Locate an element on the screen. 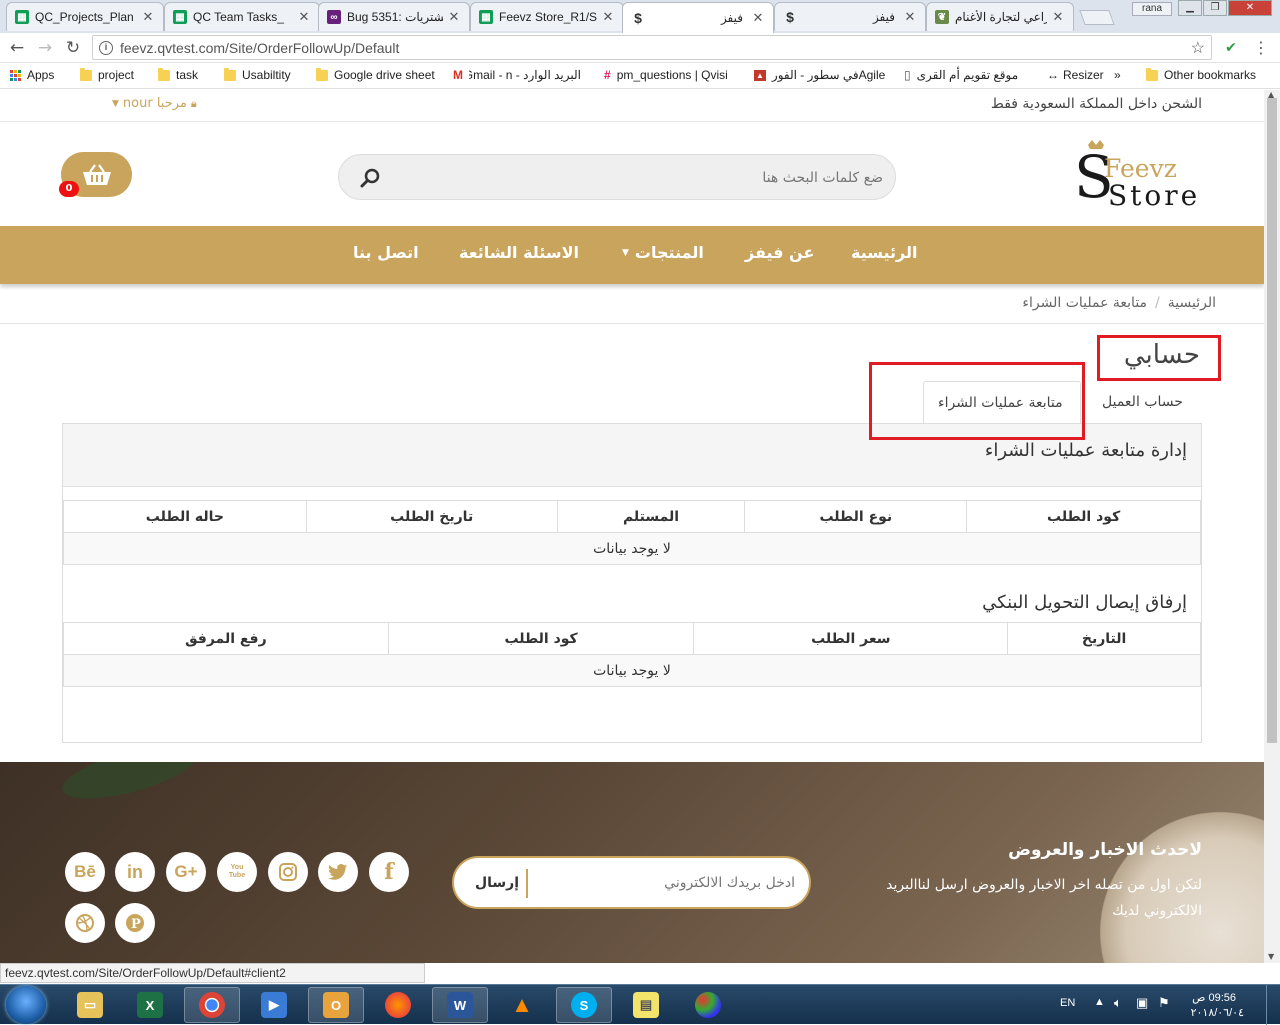  leaf-icon: ❦ is located at coordinates (942, 17).